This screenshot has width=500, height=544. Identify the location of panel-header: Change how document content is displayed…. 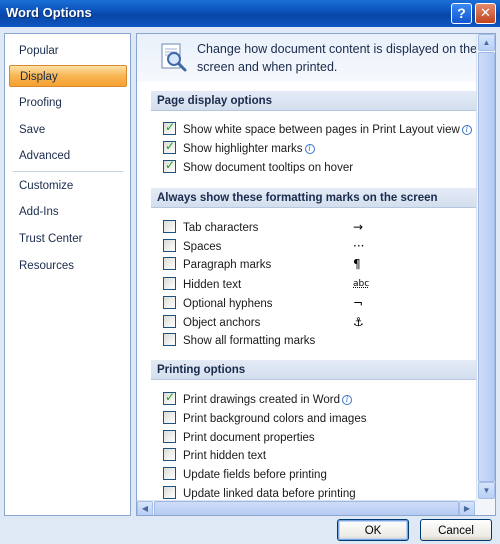
(306, 58).